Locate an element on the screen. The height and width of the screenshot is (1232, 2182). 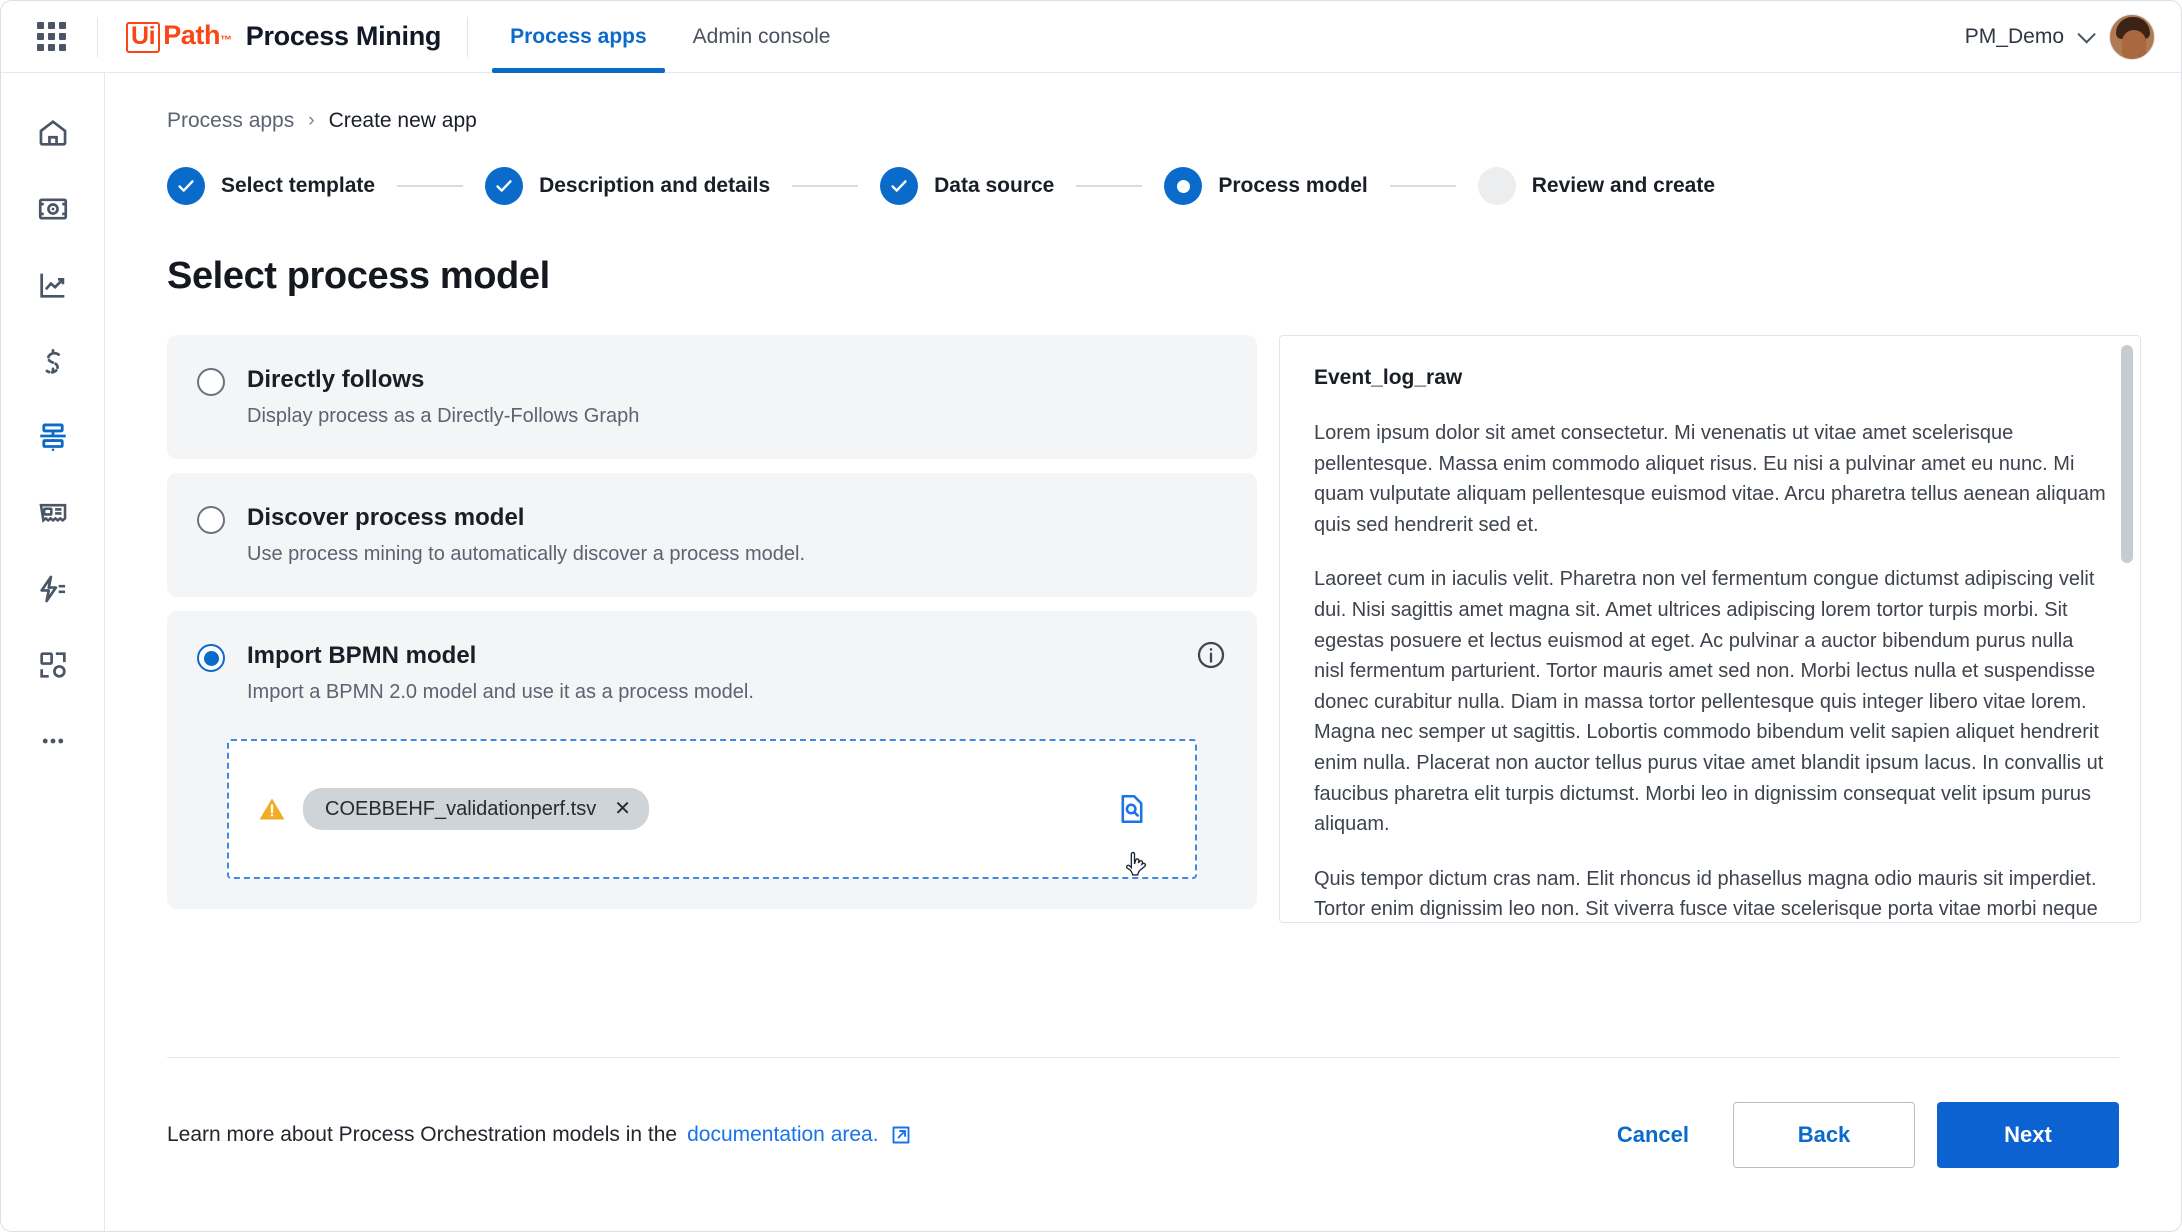
chevron-down-icon is located at coordinates (2086, 34).